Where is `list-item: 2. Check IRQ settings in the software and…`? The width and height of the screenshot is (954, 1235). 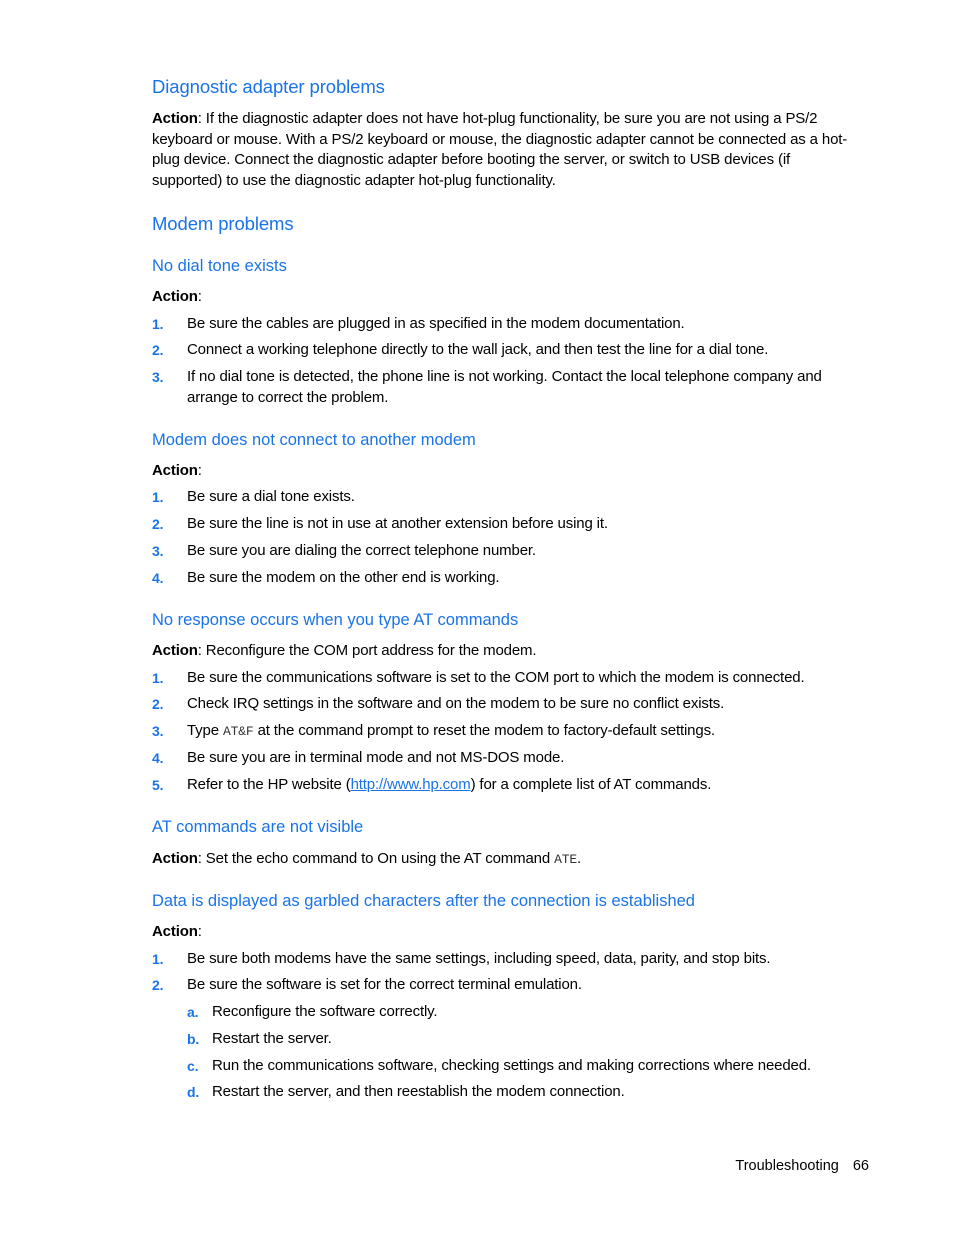 list-item: 2. Check IRQ settings in the software and… is located at coordinates (507, 704).